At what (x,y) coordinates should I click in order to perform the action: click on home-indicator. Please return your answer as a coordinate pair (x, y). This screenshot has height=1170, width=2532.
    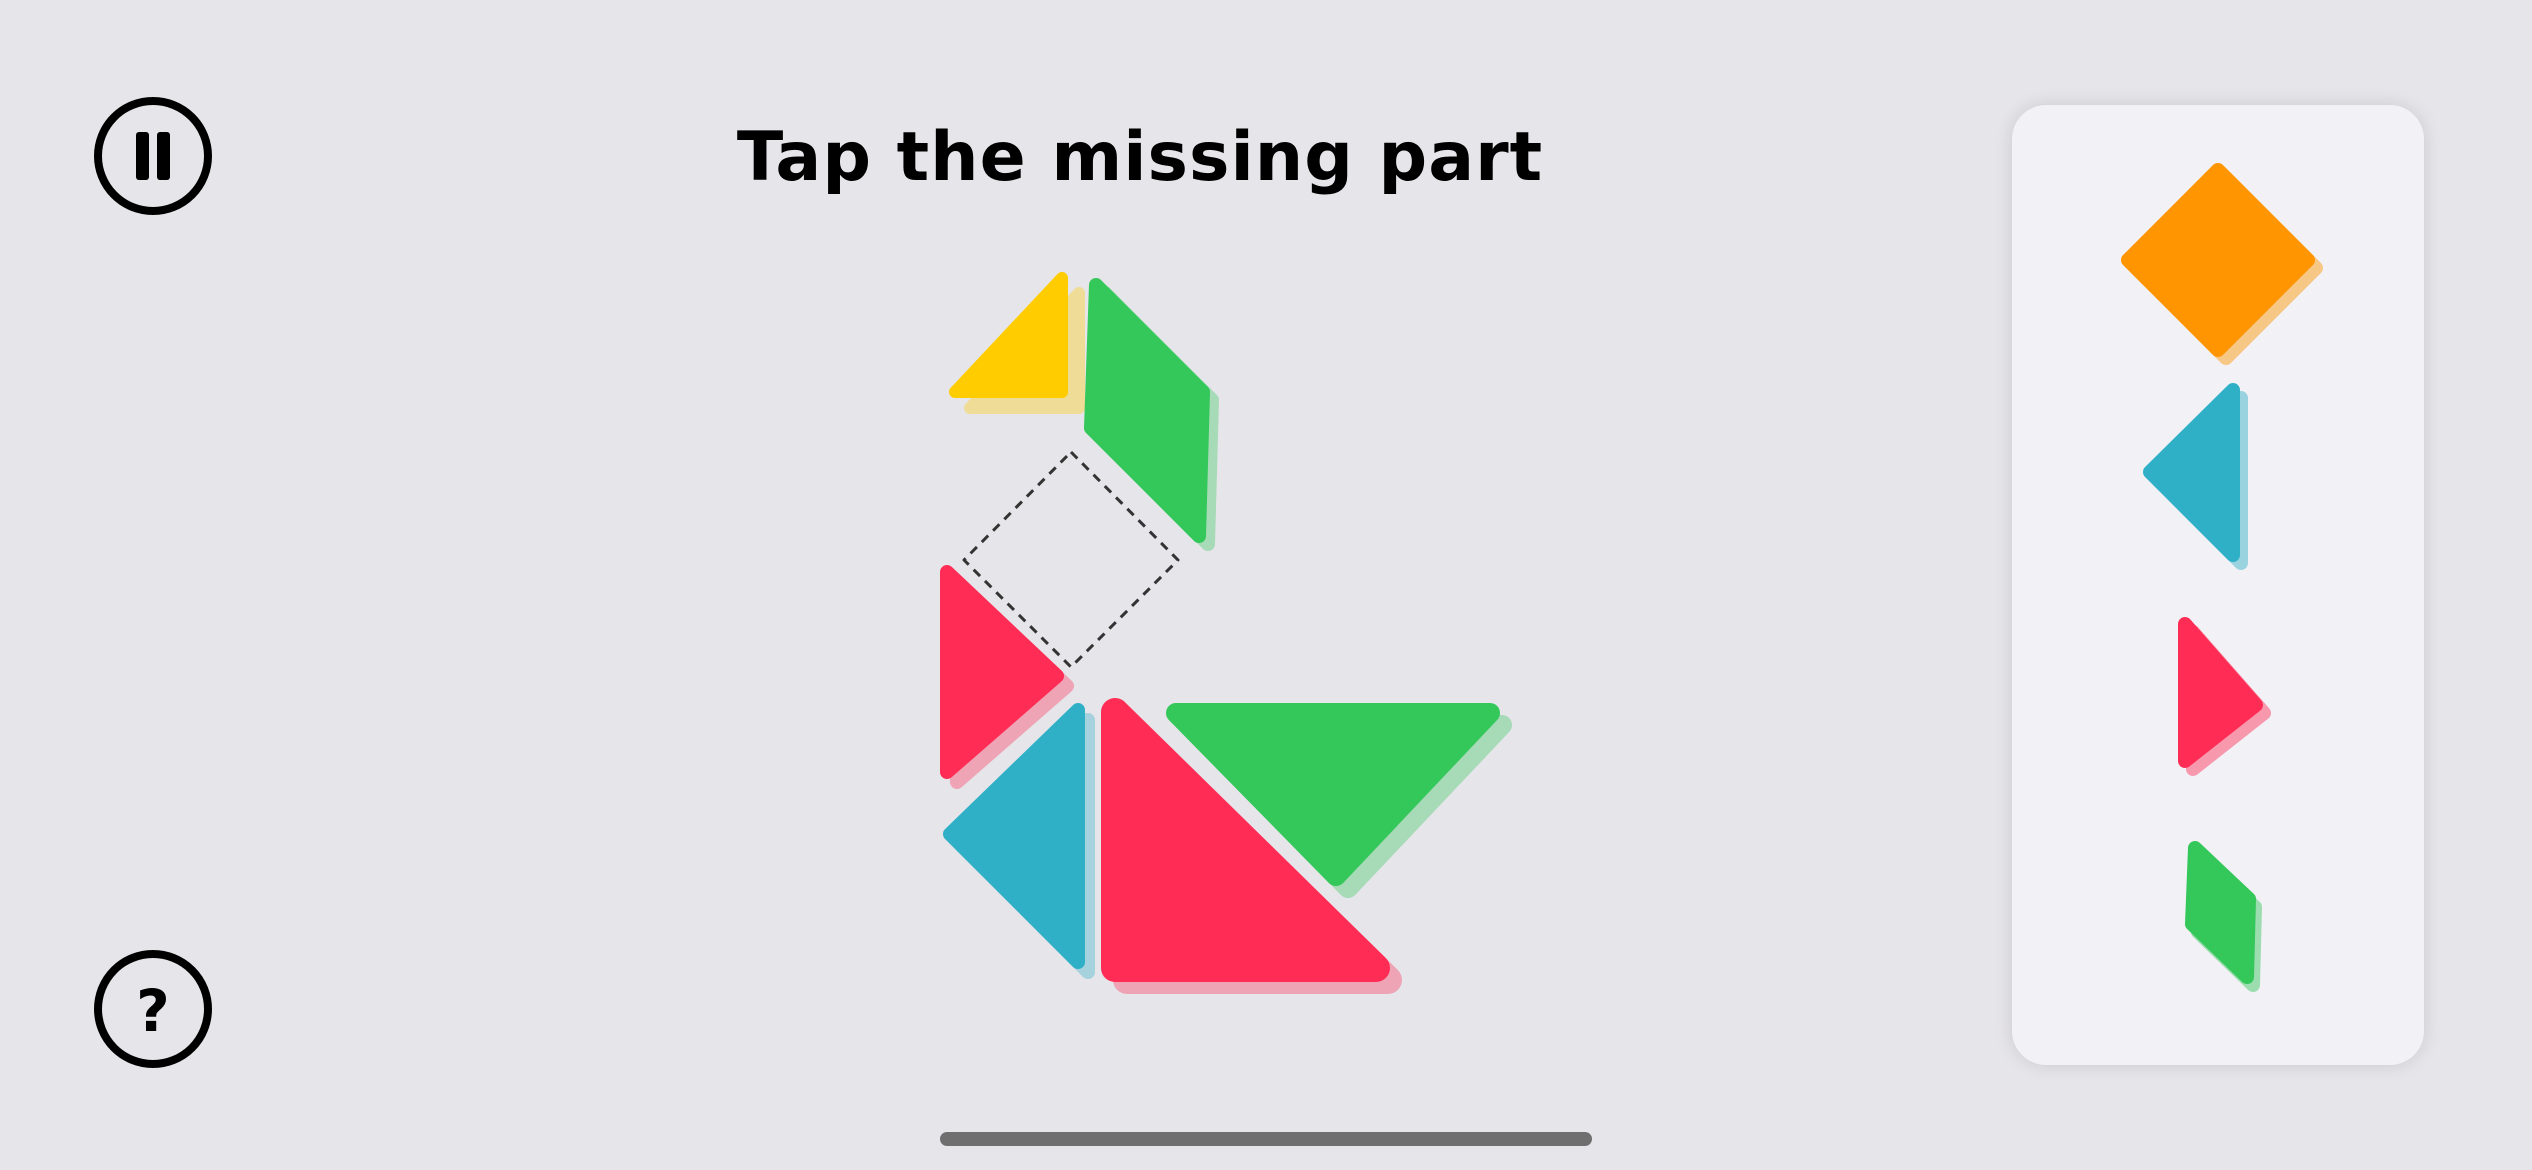
    Looking at the image, I should click on (1266, 1139).